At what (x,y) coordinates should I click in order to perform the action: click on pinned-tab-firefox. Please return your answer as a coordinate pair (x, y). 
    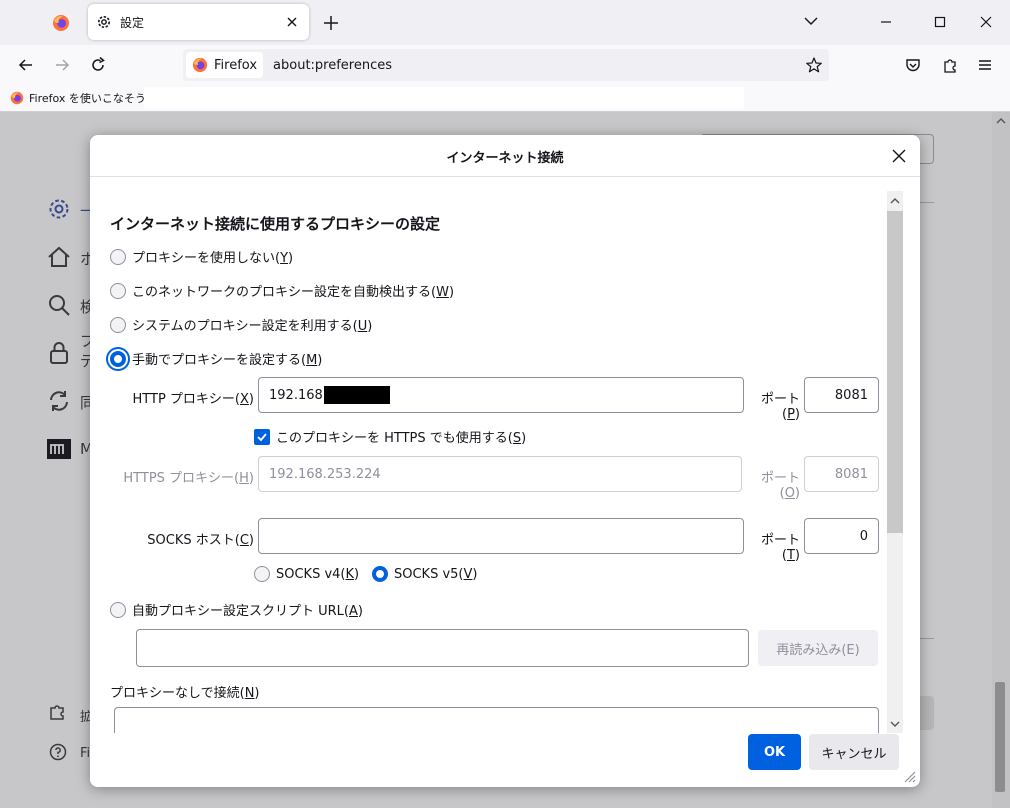
    Looking at the image, I should click on (61, 23).